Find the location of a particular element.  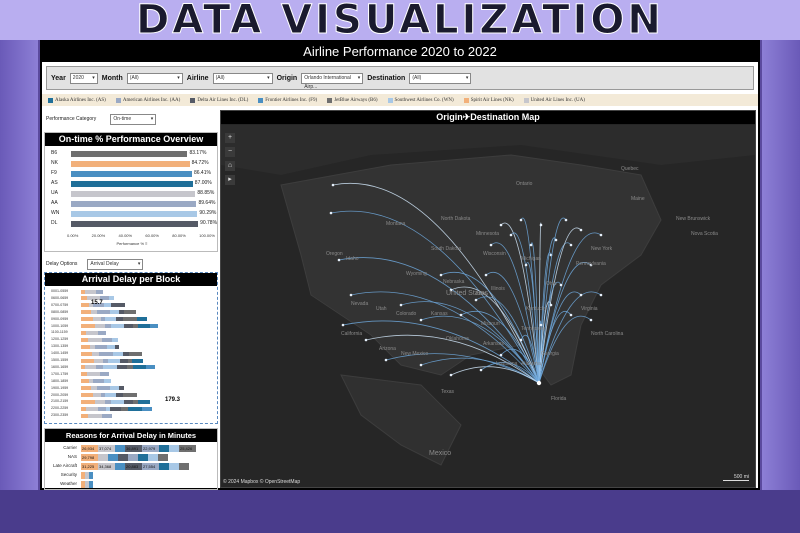

reason-segment: 29,798 is located at coordinates (89, 457).